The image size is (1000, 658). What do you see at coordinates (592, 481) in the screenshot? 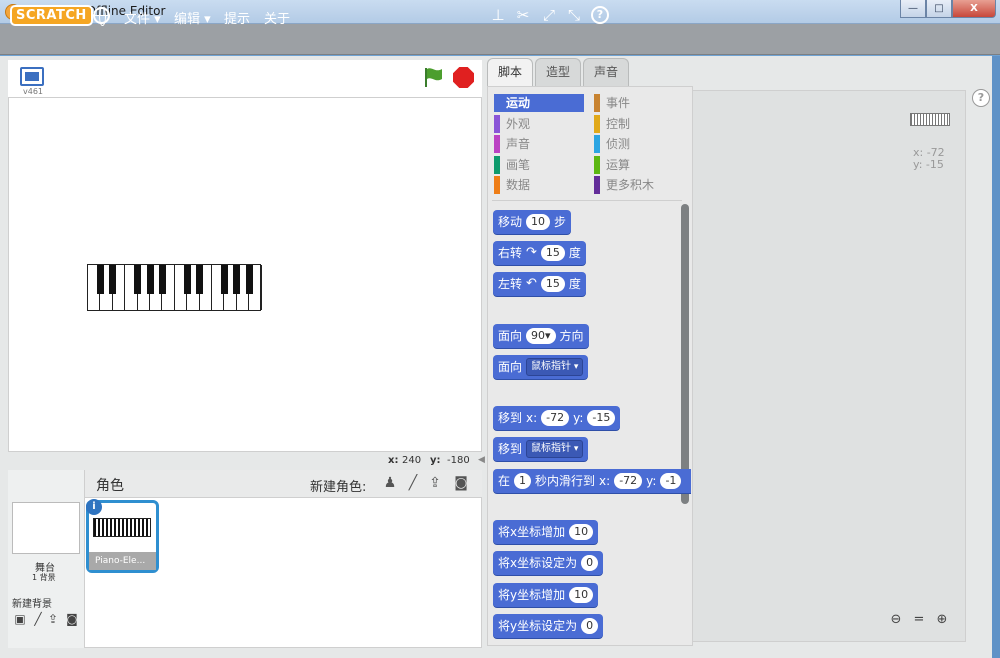
I see `block-glide: 在 1 秒内滑行到 x: -72 y: -1` at bounding box center [592, 481].